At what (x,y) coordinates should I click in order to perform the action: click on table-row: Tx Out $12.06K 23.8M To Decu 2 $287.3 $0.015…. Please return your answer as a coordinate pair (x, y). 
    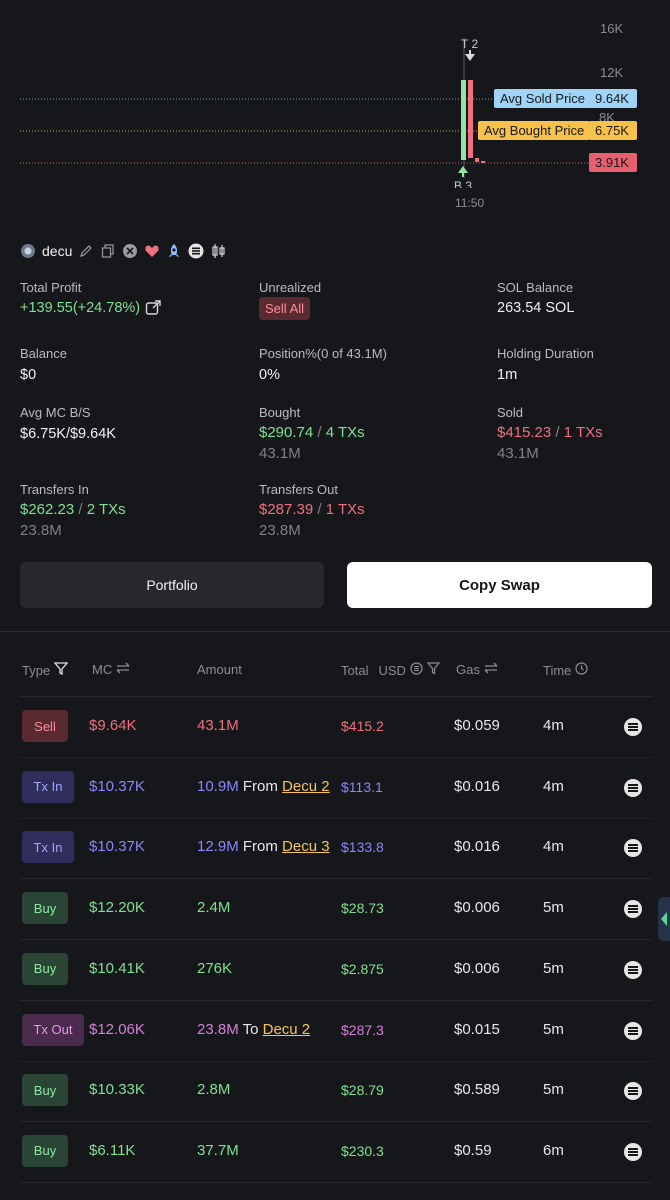
    Looking at the image, I should click on (336, 1031).